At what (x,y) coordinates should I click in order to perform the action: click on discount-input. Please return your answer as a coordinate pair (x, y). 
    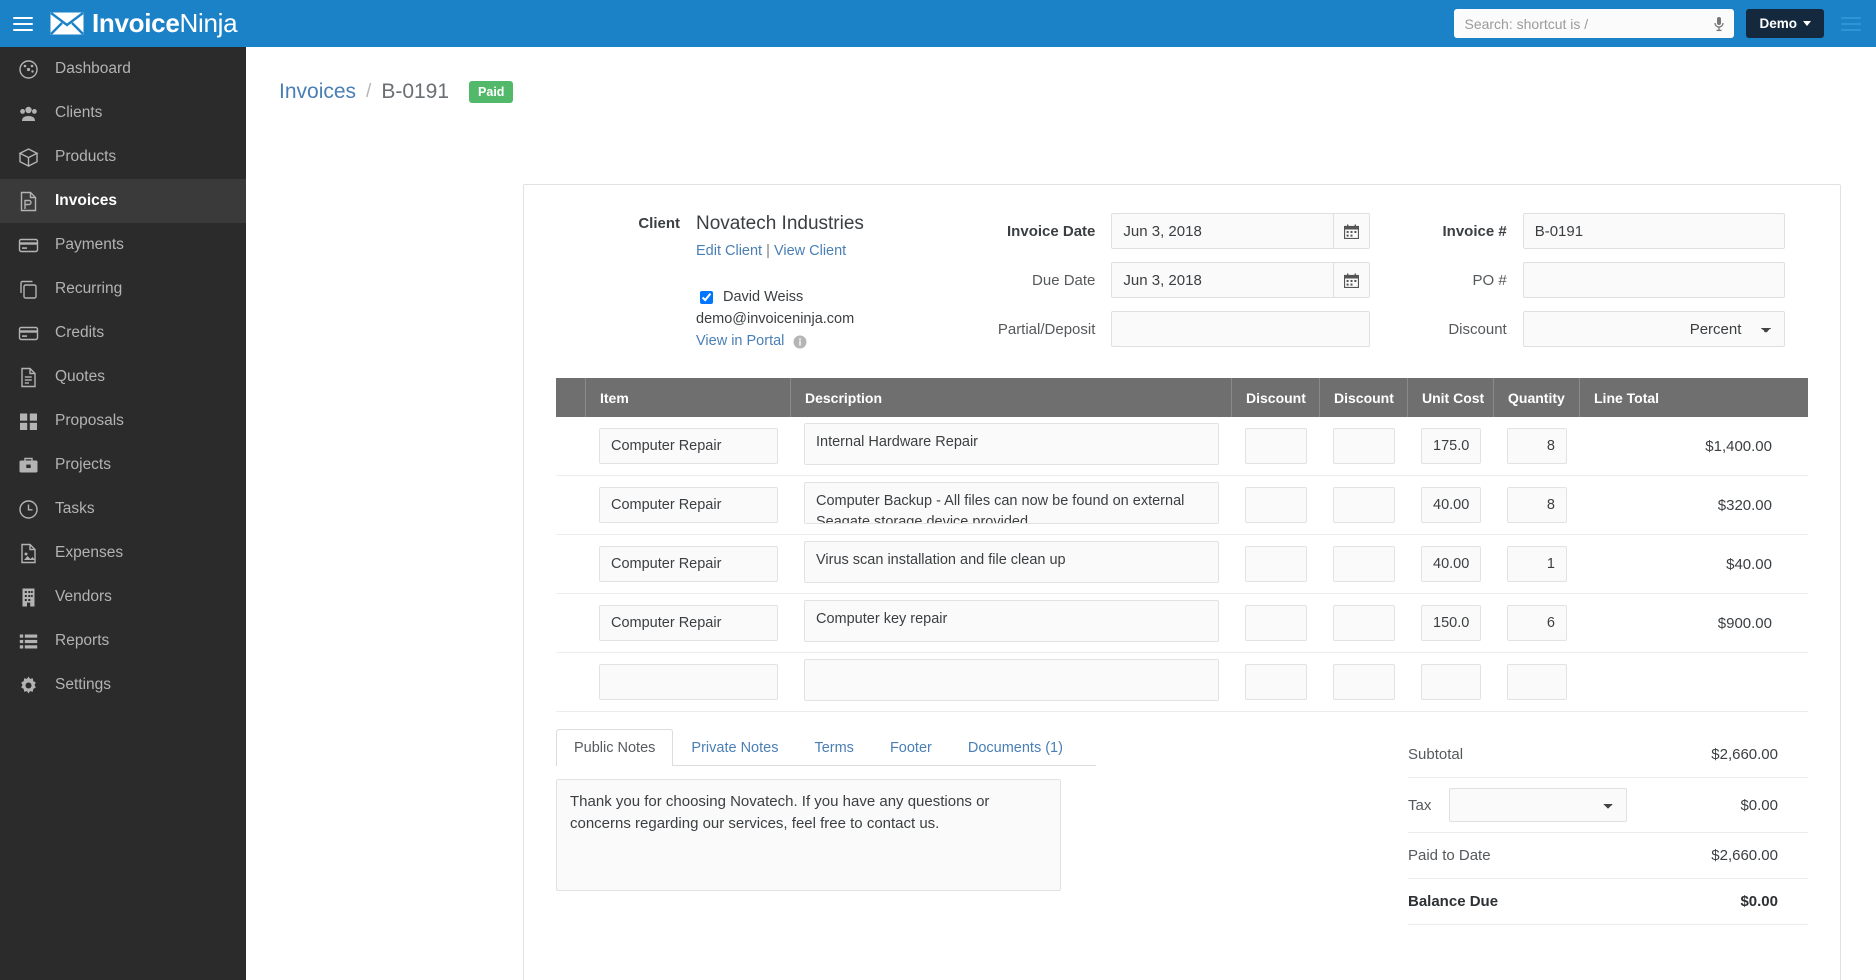
    Looking at the image, I should click on (1600, 329).